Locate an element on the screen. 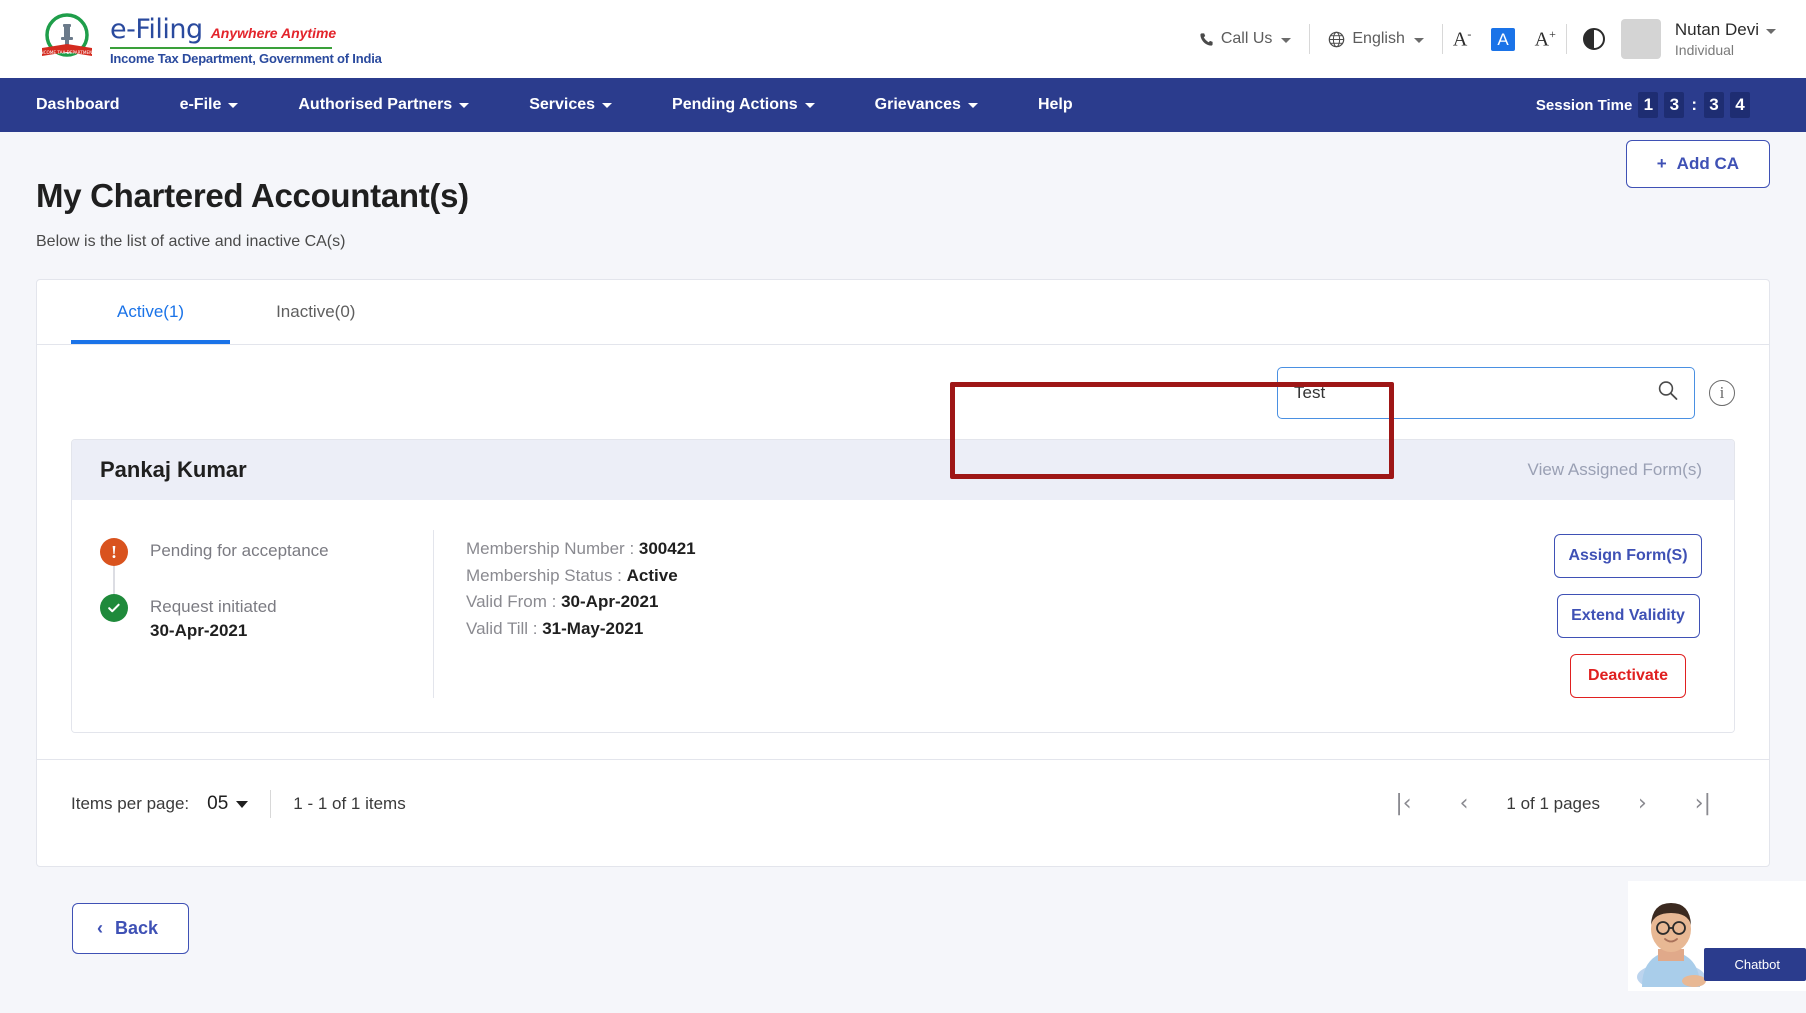 Image resolution: width=1806 pixels, height=1013 pixels. nav-item-pending-actions: Pending Actions is located at coordinates (743, 105).